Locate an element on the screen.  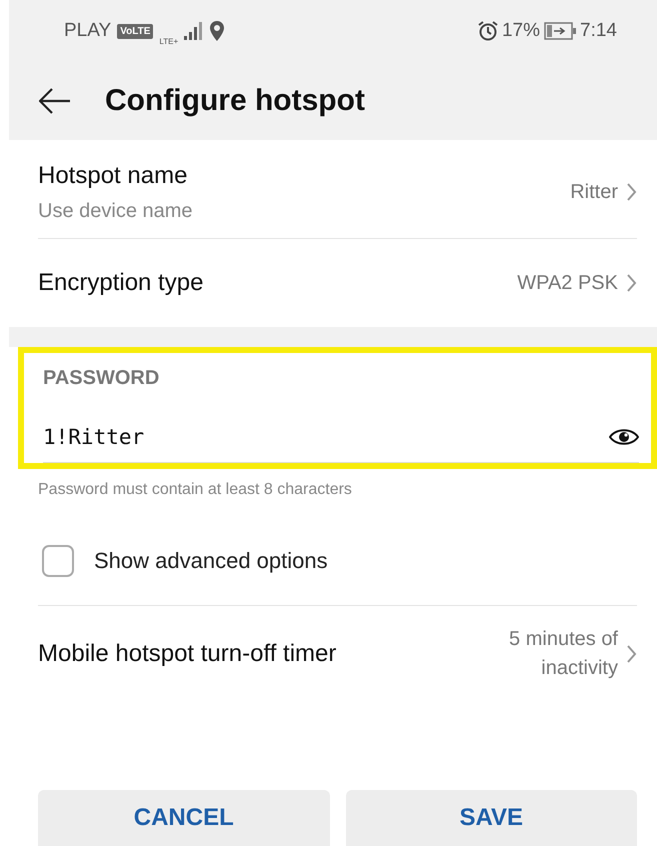
battery-percent: 17% is located at coordinates (521, 31).